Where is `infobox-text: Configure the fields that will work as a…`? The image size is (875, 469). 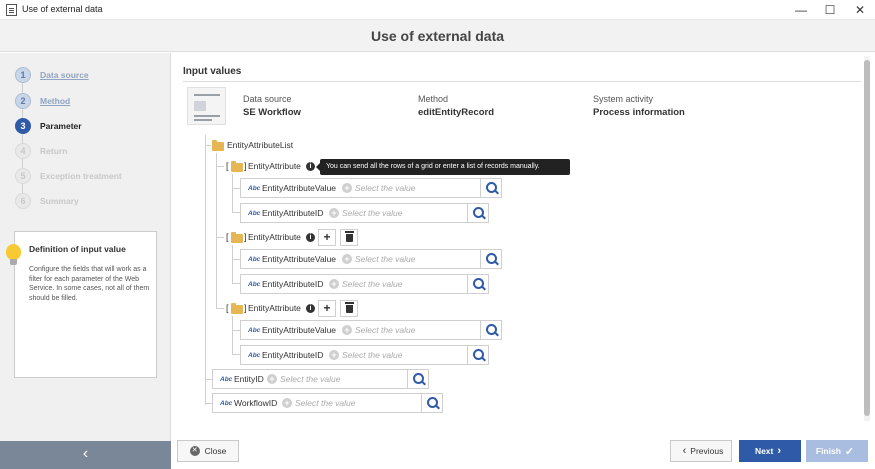 infobox-text: Configure the fields that will work as a… is located at coordinates (89, 284).